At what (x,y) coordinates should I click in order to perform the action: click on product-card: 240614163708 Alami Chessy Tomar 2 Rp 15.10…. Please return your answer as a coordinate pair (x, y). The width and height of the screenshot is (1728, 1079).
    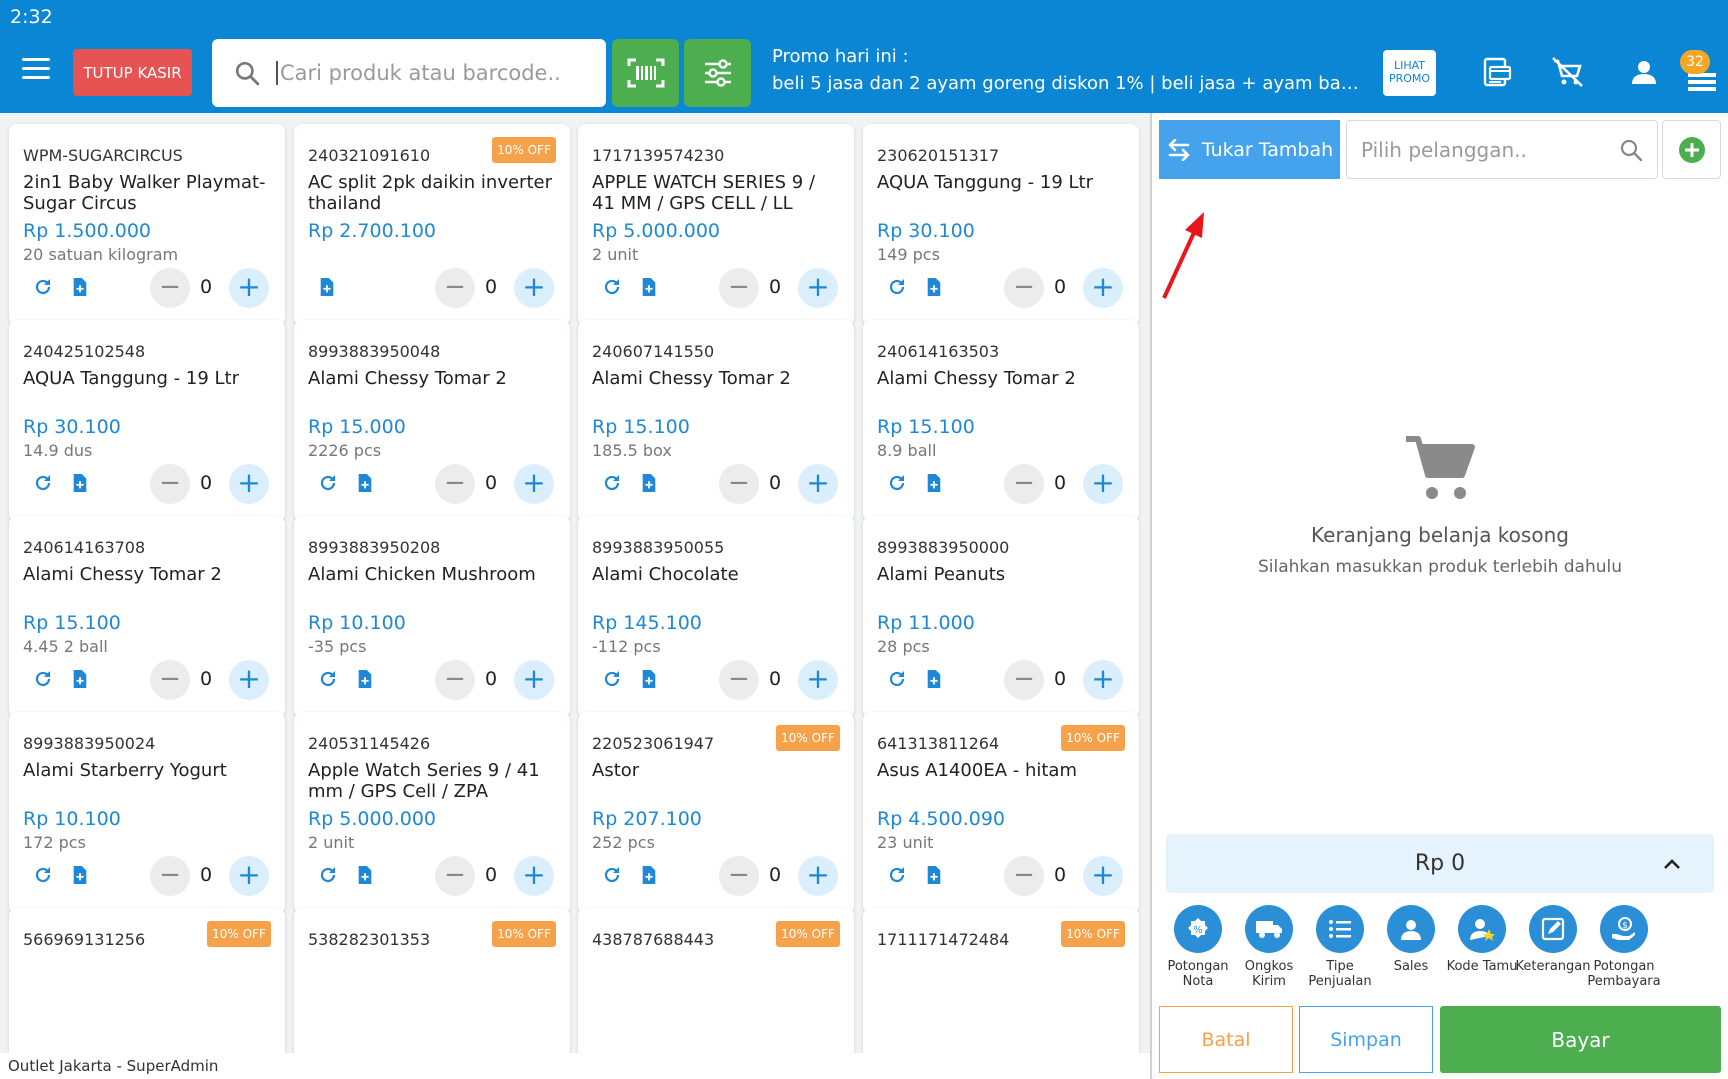
    Looking at the image, I should click on (147, 617).